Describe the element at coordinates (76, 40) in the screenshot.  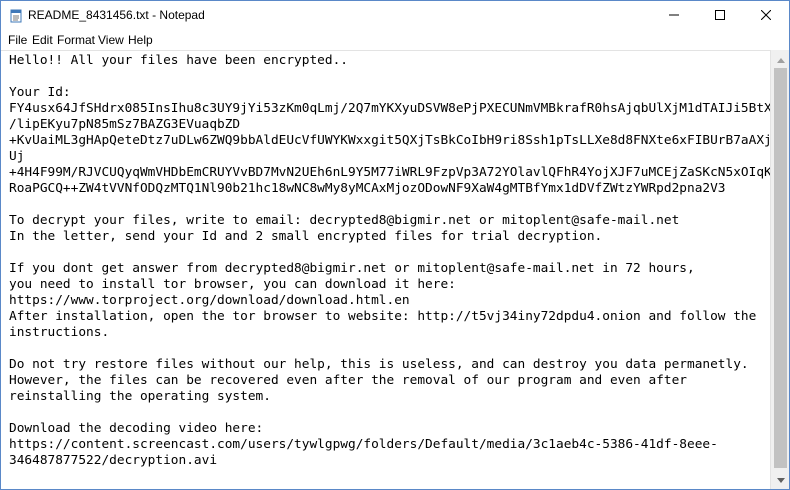
I see `menu-format: Format` at that location.